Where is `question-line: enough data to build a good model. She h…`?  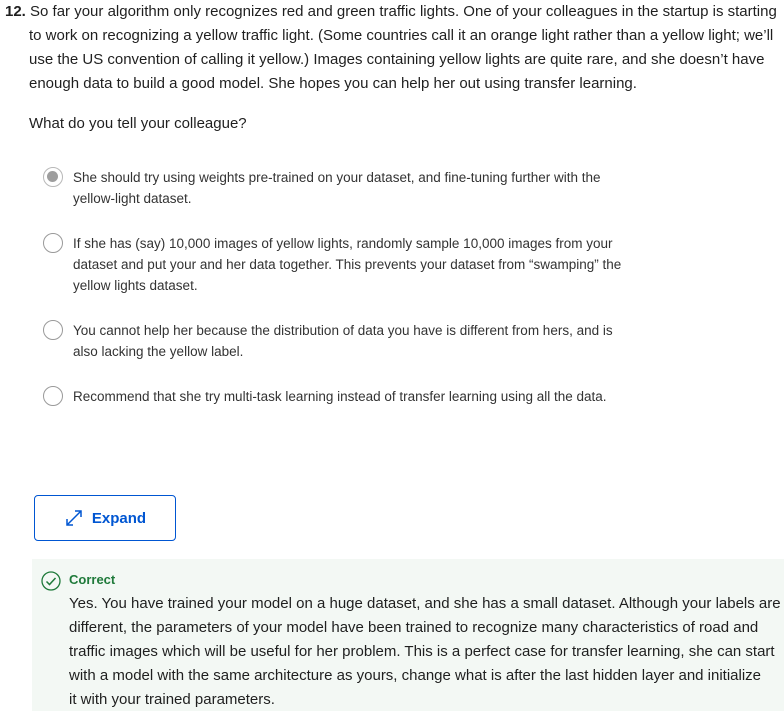 question-line: enough data to build a good model. She h… is located at coordinates (333, 83).